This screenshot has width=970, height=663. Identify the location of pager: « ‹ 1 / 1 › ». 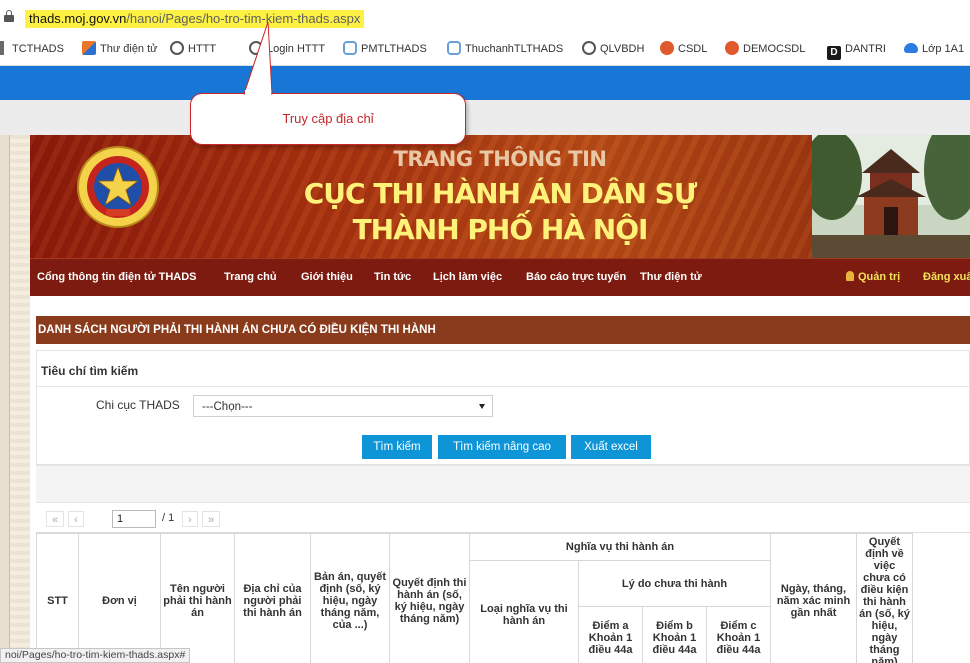
(503, 518).